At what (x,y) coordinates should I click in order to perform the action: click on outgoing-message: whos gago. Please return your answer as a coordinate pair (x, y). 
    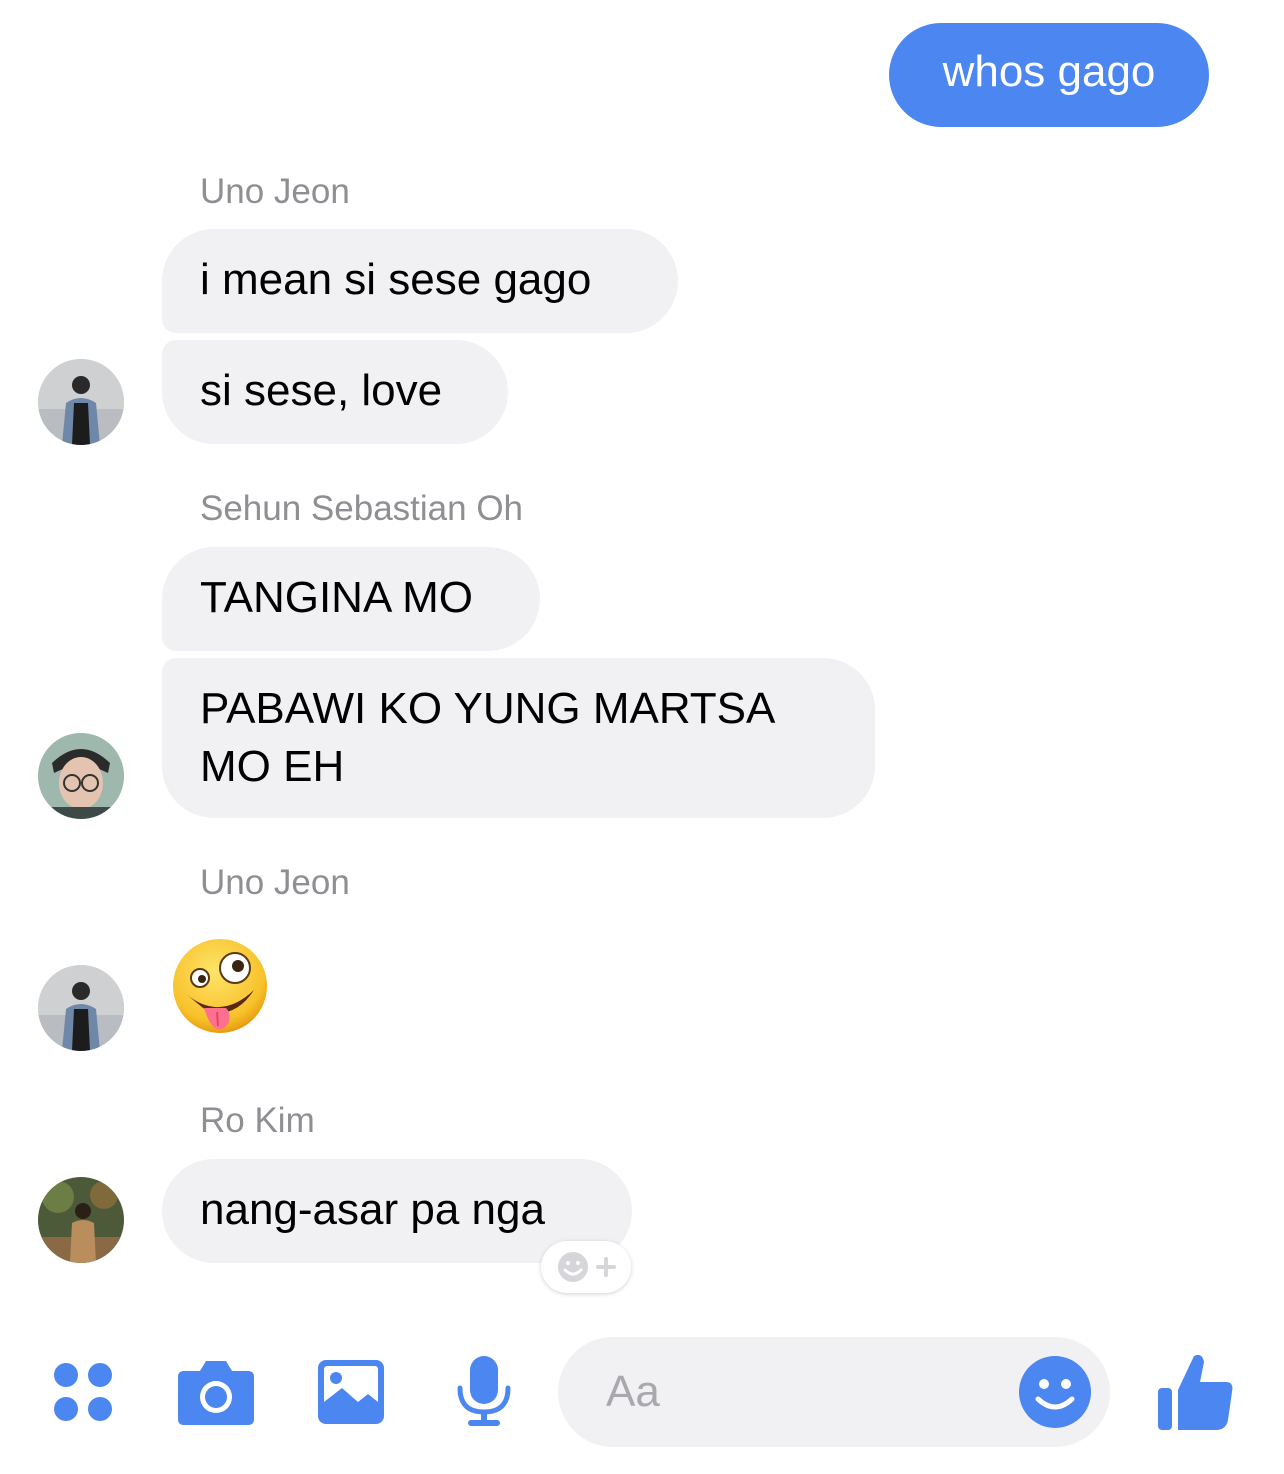
    Looking at the image, I should click on (1049, 75).